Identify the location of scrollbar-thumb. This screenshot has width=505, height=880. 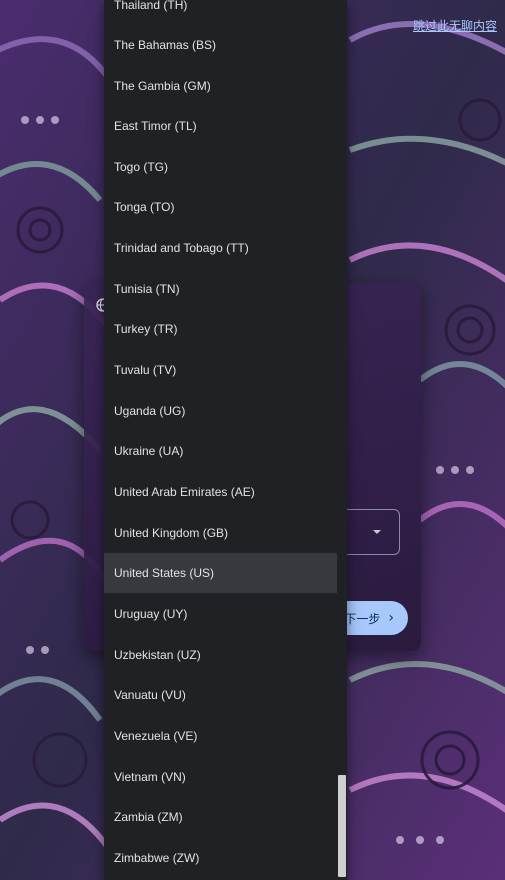
(342, 826).